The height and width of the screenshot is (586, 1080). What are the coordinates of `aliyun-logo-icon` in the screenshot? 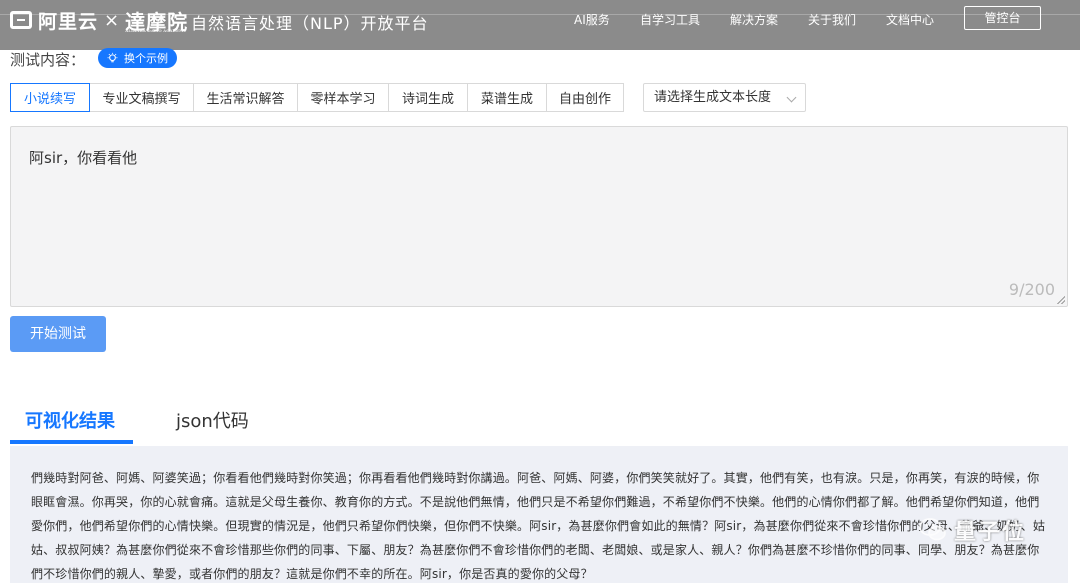 It's located at (21, 20).